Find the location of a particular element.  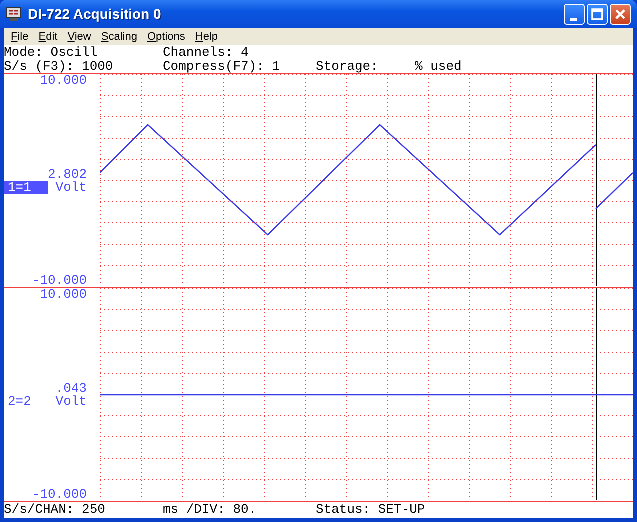

channel-reading: .043 is located at coordinates (71, 388).